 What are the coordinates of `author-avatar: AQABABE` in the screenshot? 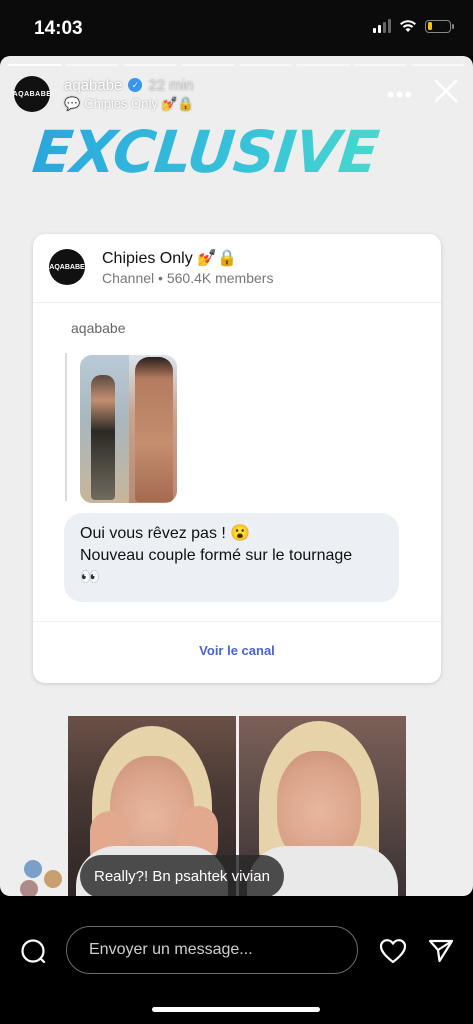 It's located at (32, 94).